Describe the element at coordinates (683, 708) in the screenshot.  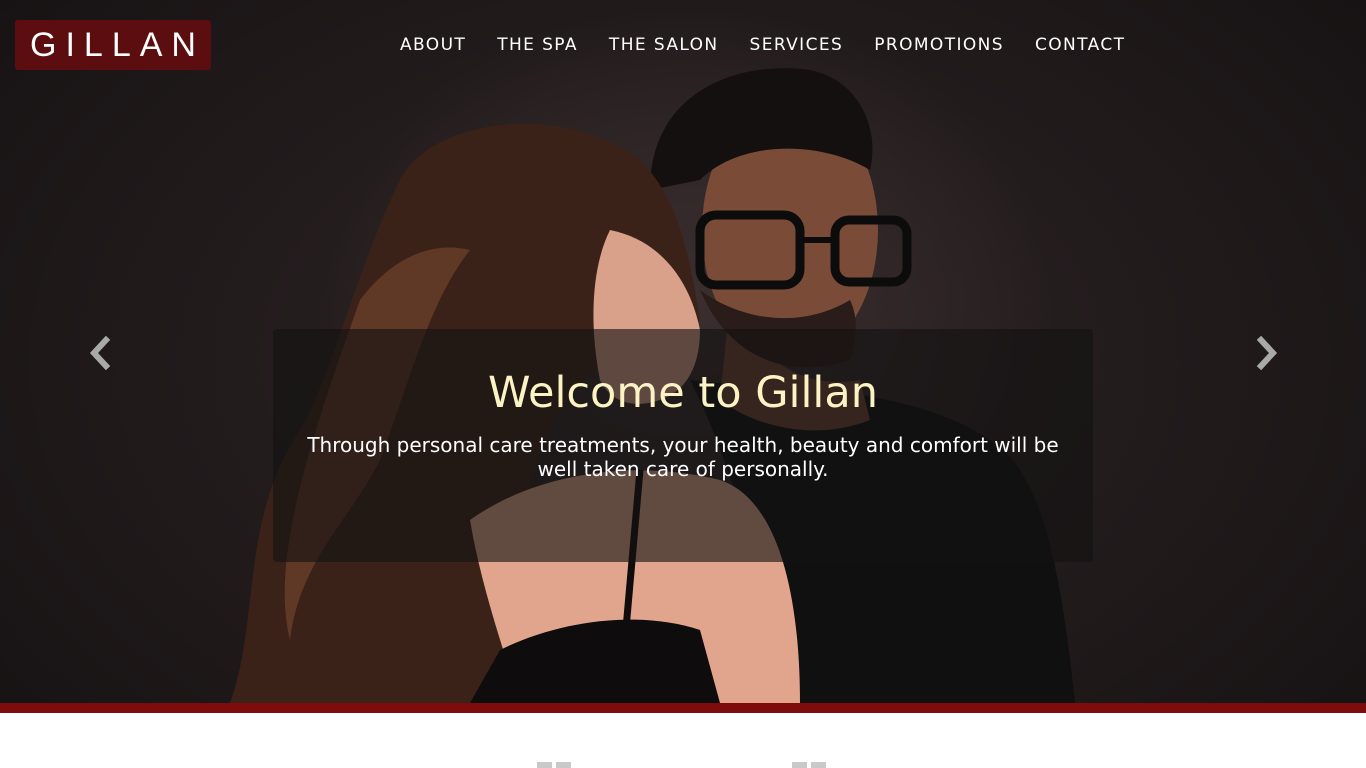
I see `accent-divider` at that location.